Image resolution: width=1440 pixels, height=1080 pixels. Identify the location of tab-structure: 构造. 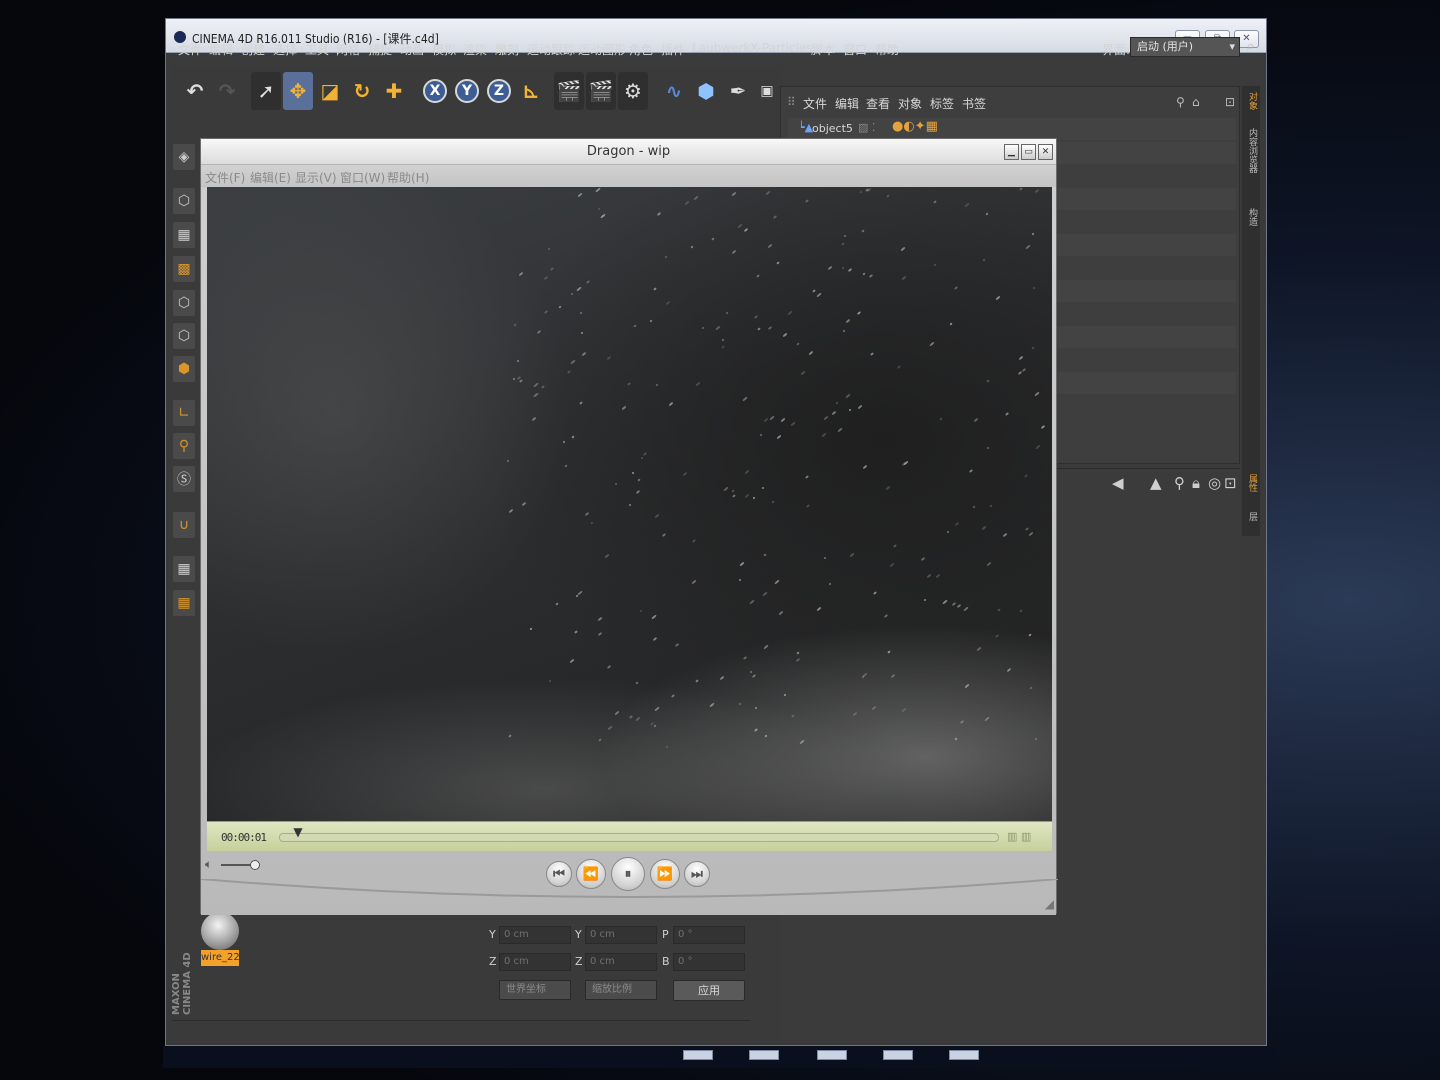
(1251, 217).